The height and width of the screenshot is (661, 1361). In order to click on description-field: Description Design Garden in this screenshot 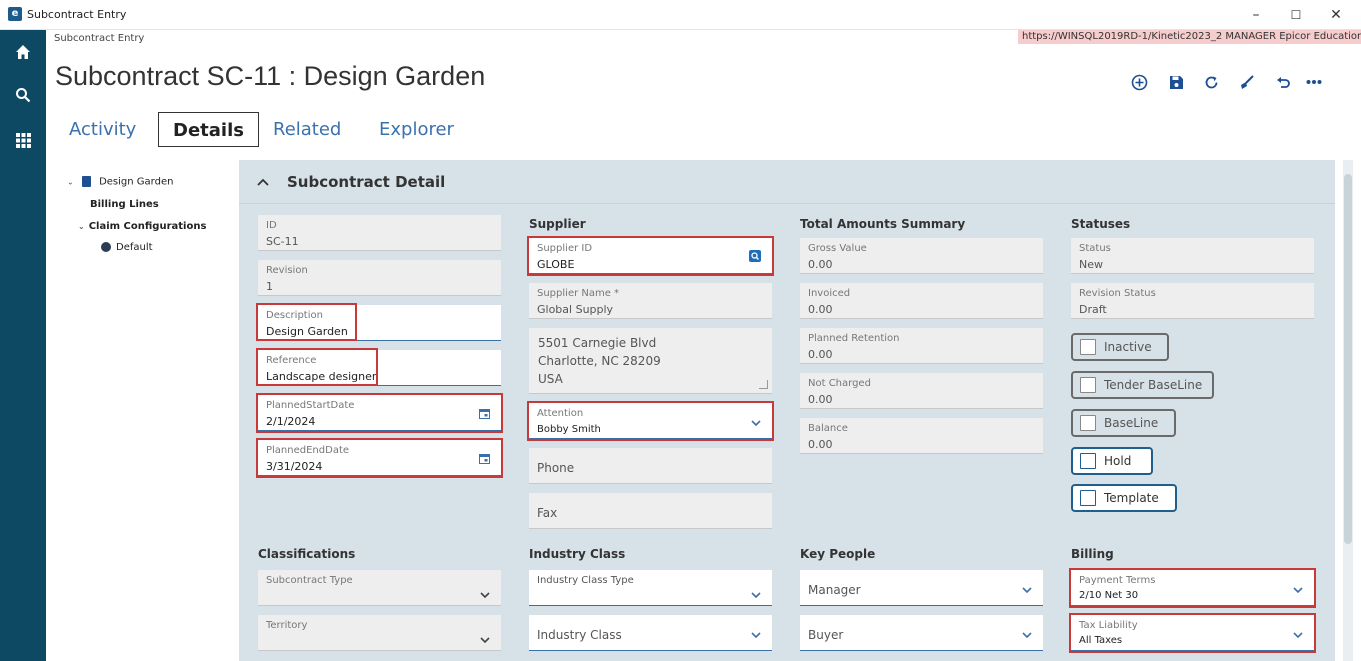, I will do `click(379, 323)`.